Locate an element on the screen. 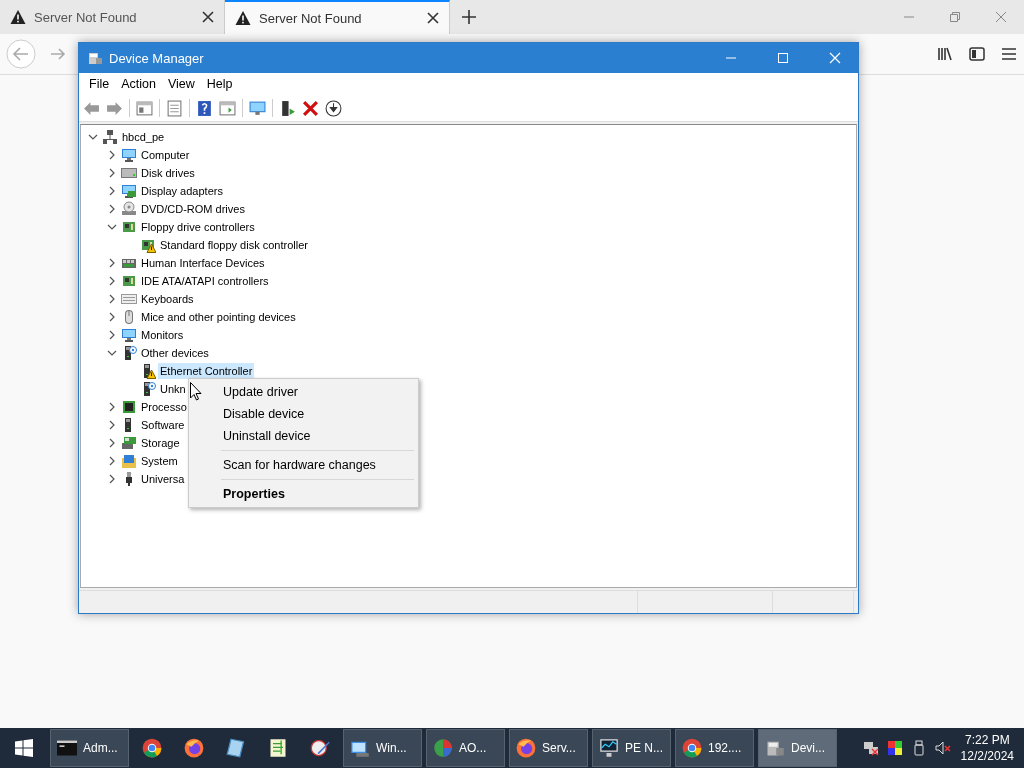  menu-item: Disable device is located at coordinates (303, 414).